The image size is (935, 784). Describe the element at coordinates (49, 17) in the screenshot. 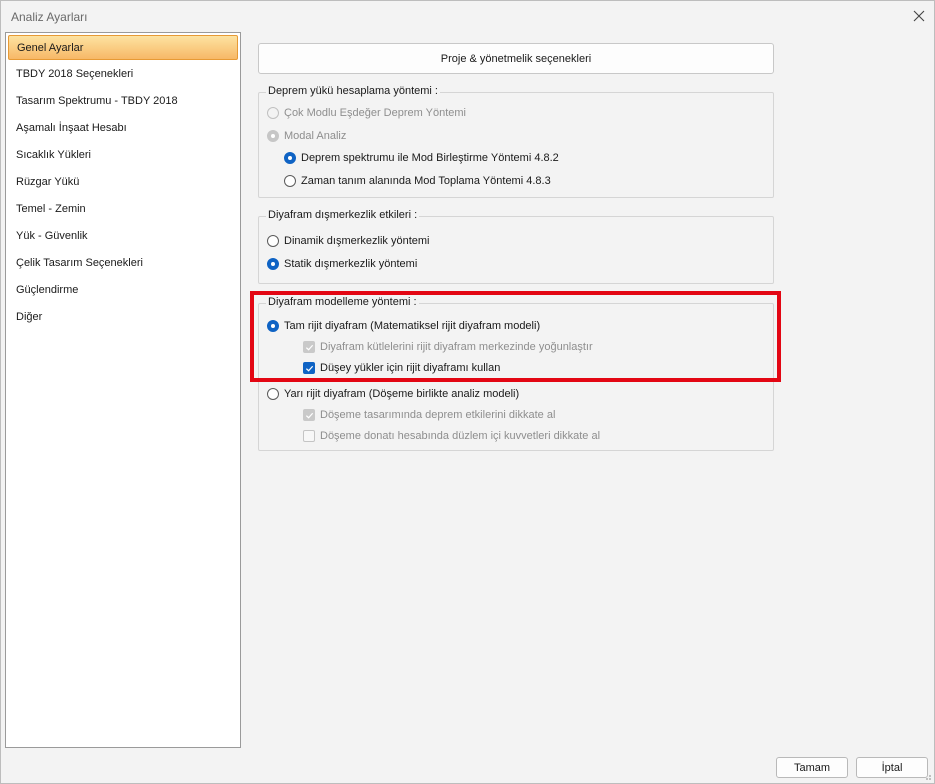

I see `window-title: Analiz Ayarları` at that location.